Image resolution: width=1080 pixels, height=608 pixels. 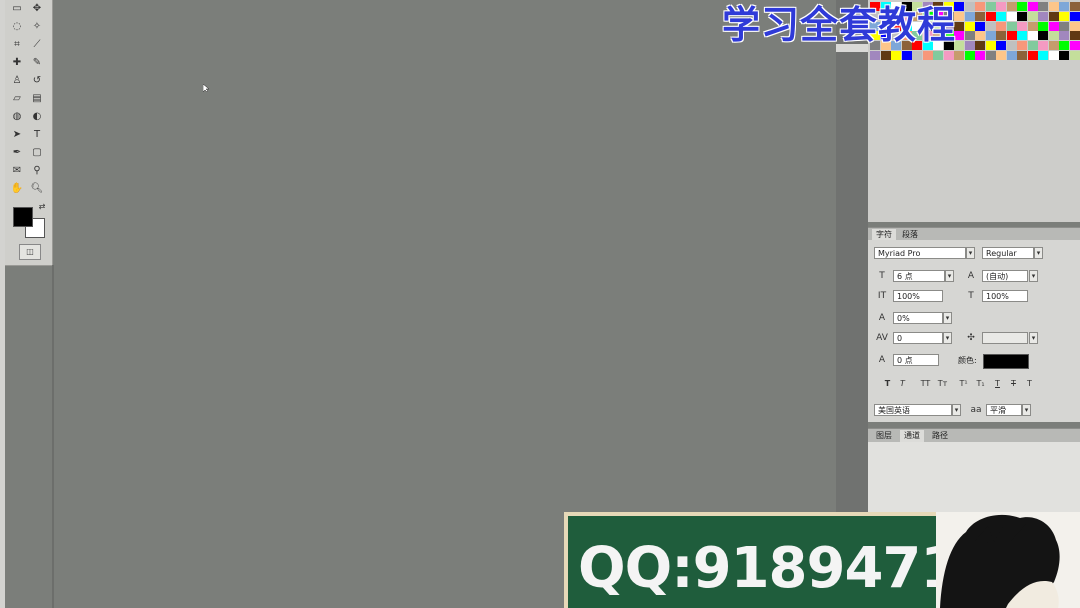 What do you see at coordinates (37, 63) in the screenshot?
I see `brush-tool-icon: ✎` at bounding box center [37, 63].